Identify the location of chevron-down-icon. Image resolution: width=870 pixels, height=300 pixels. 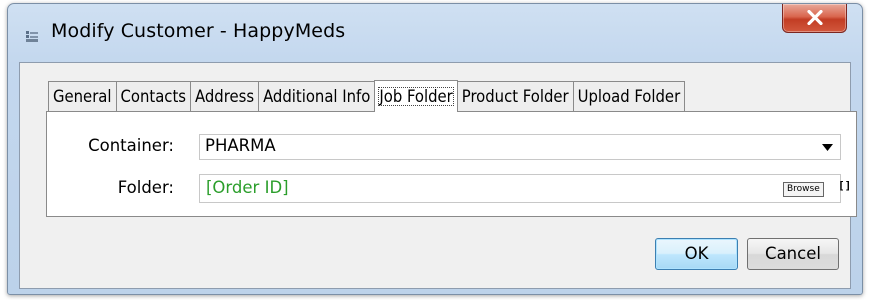
(827, 147).